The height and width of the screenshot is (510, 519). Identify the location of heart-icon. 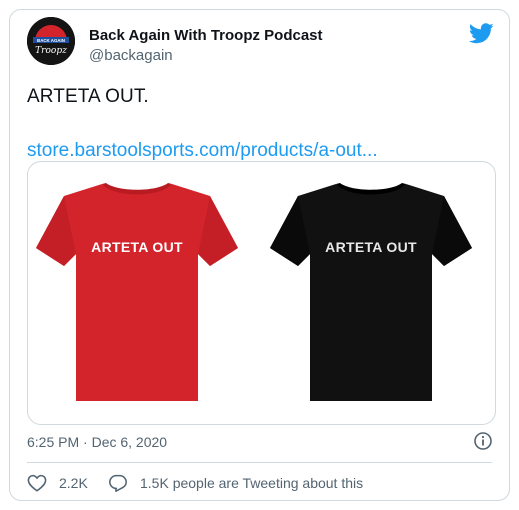
(37, 483).